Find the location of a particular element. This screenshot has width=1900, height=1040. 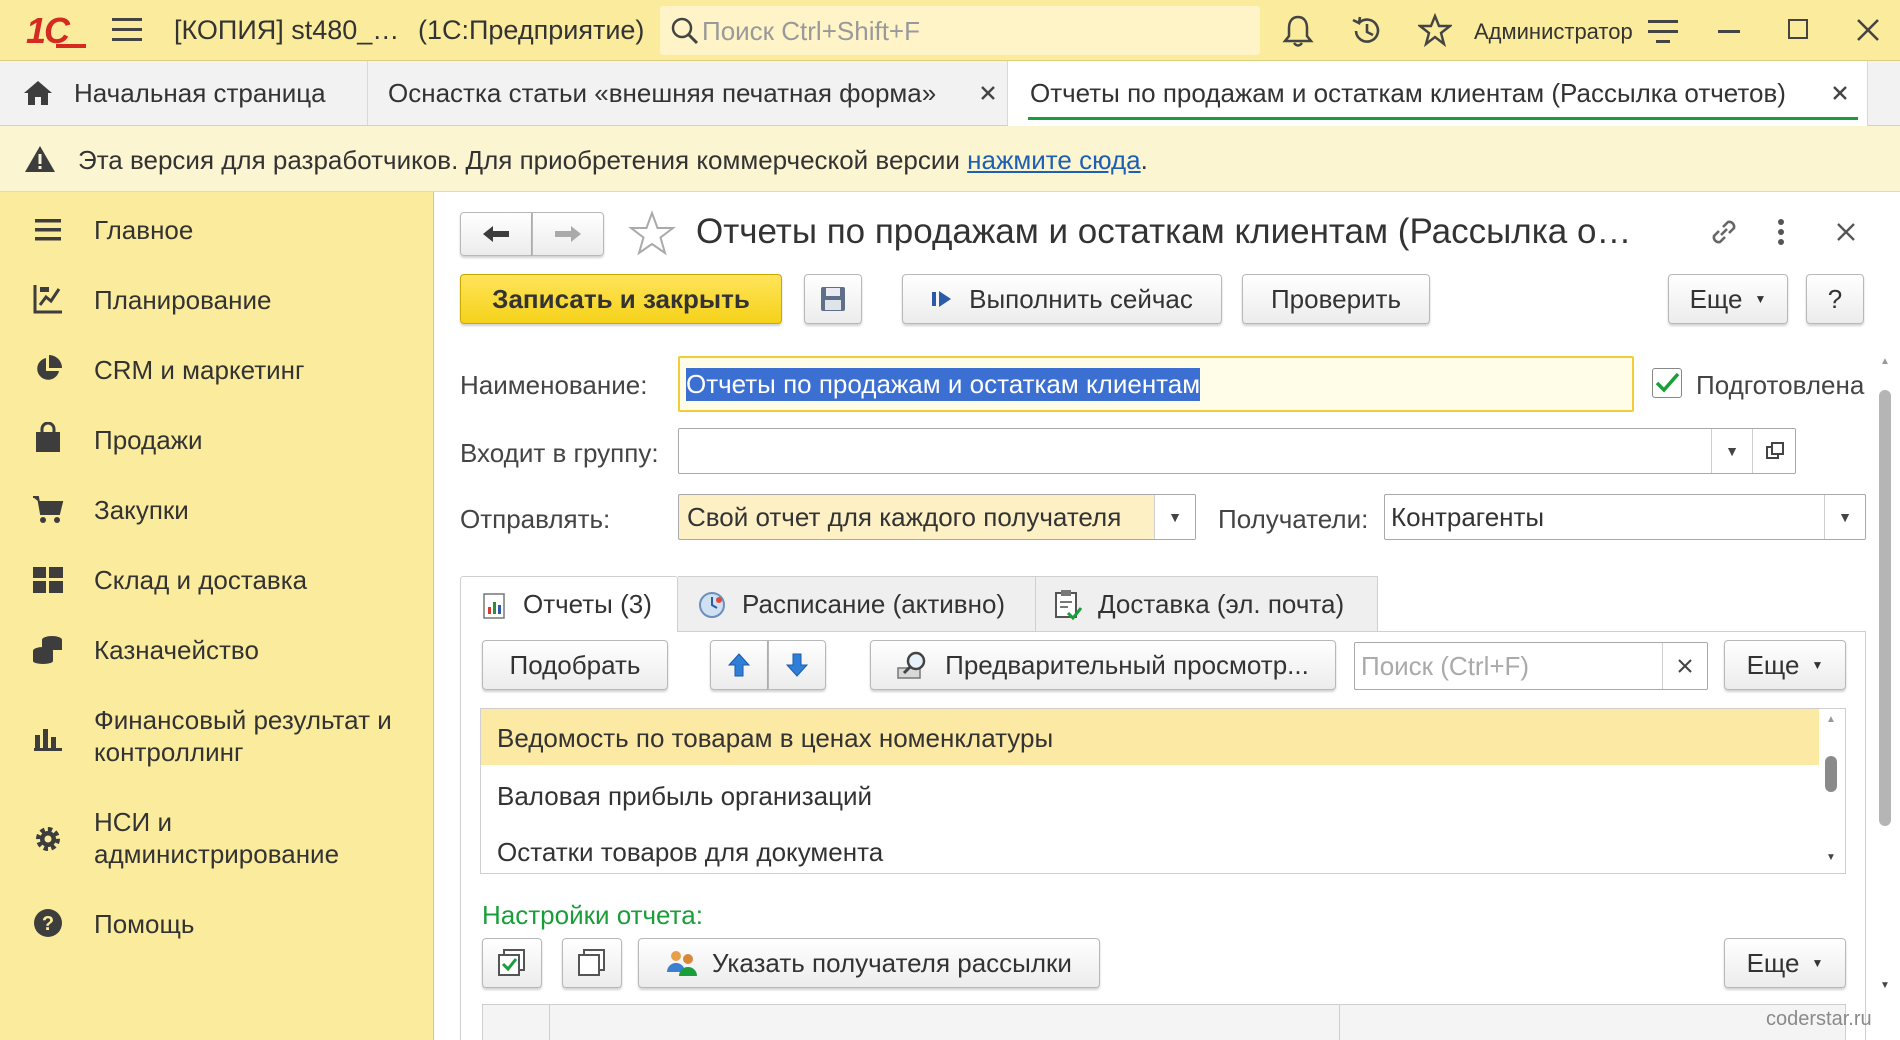

pick-button: Подобрать is located at coordinates (575, 665).